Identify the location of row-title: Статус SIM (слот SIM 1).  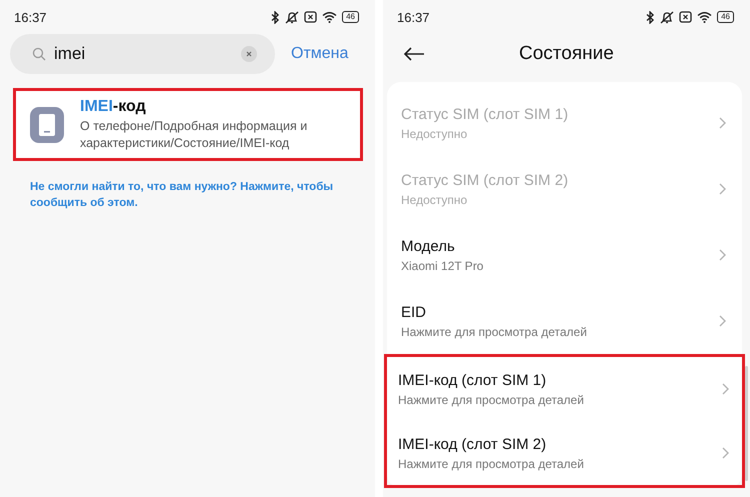
(484, 114).